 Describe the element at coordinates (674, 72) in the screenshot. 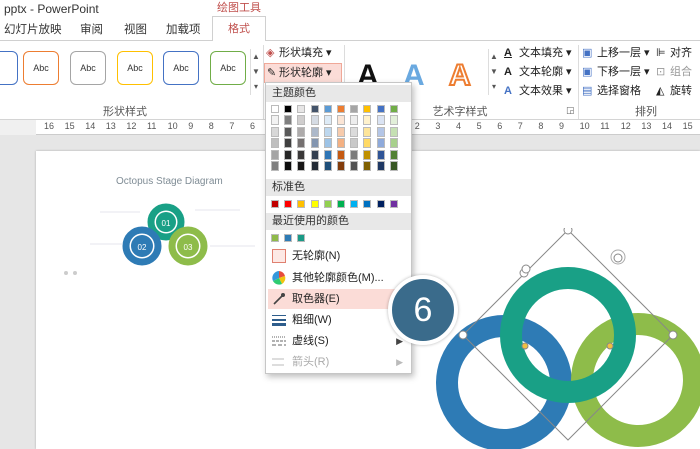

I see `group-button: ⊡ 组合` at that location.